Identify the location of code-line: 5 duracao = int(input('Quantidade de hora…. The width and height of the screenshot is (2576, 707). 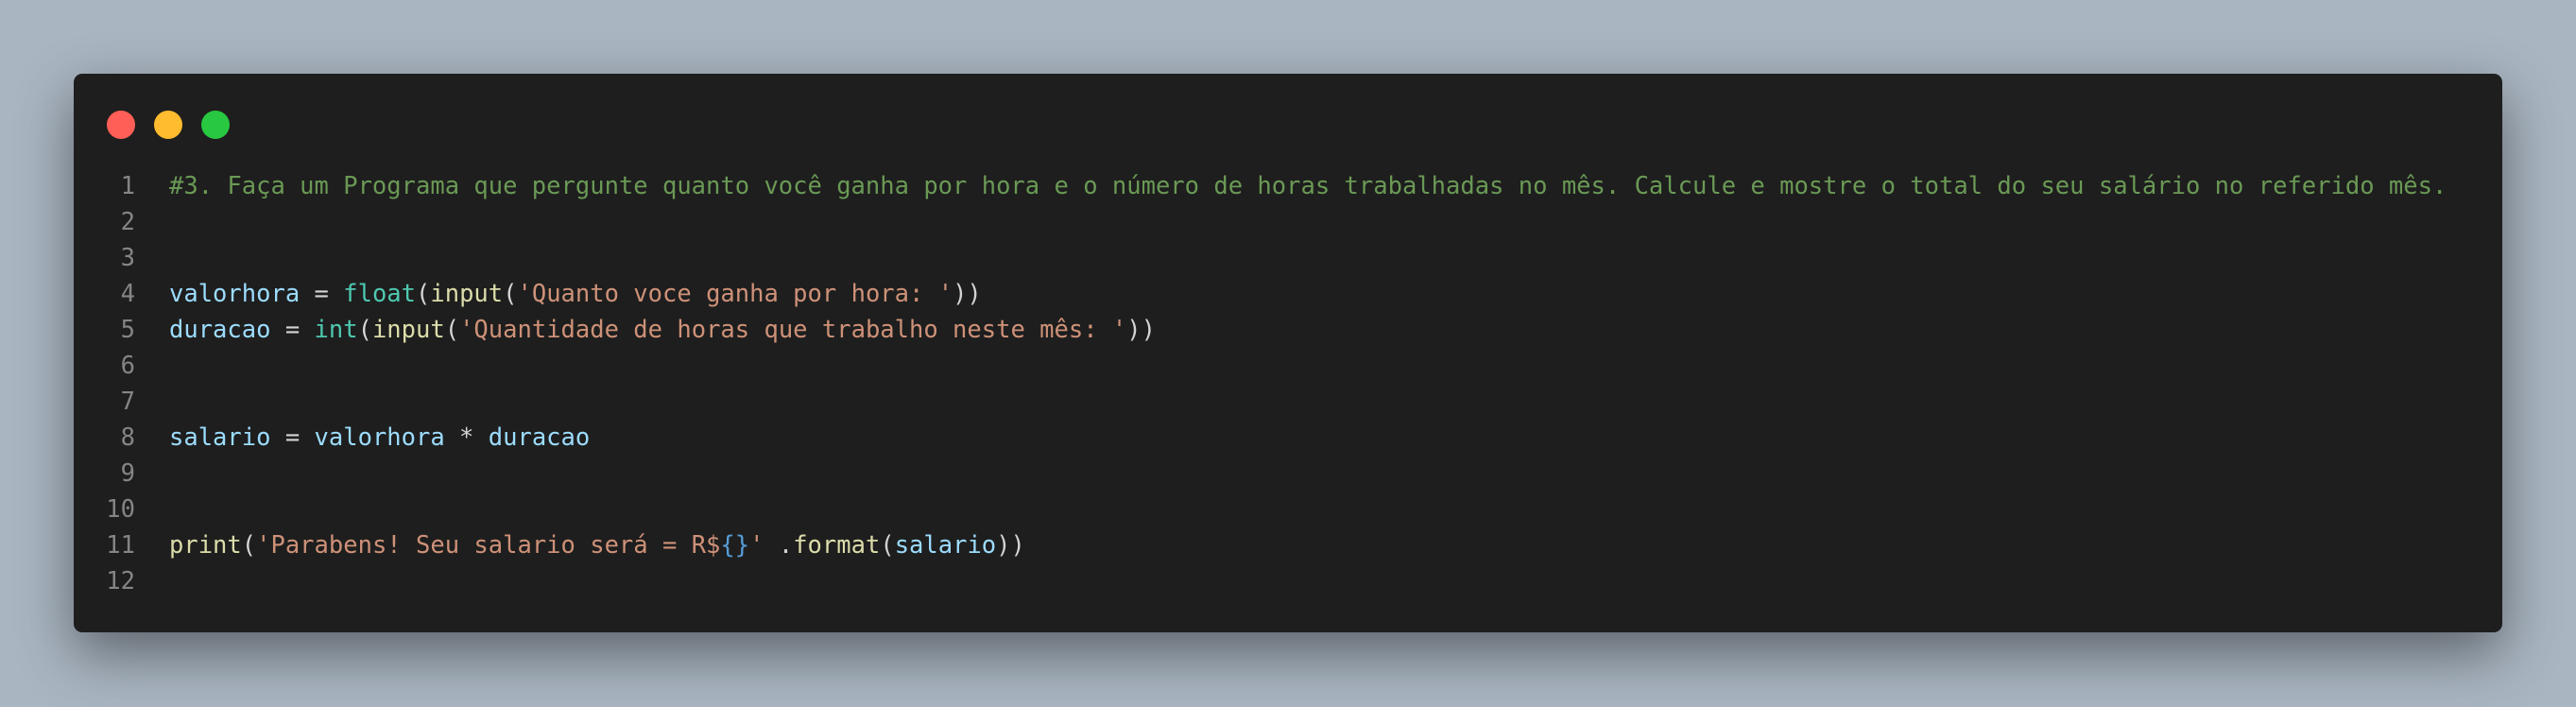
(1288, 330).